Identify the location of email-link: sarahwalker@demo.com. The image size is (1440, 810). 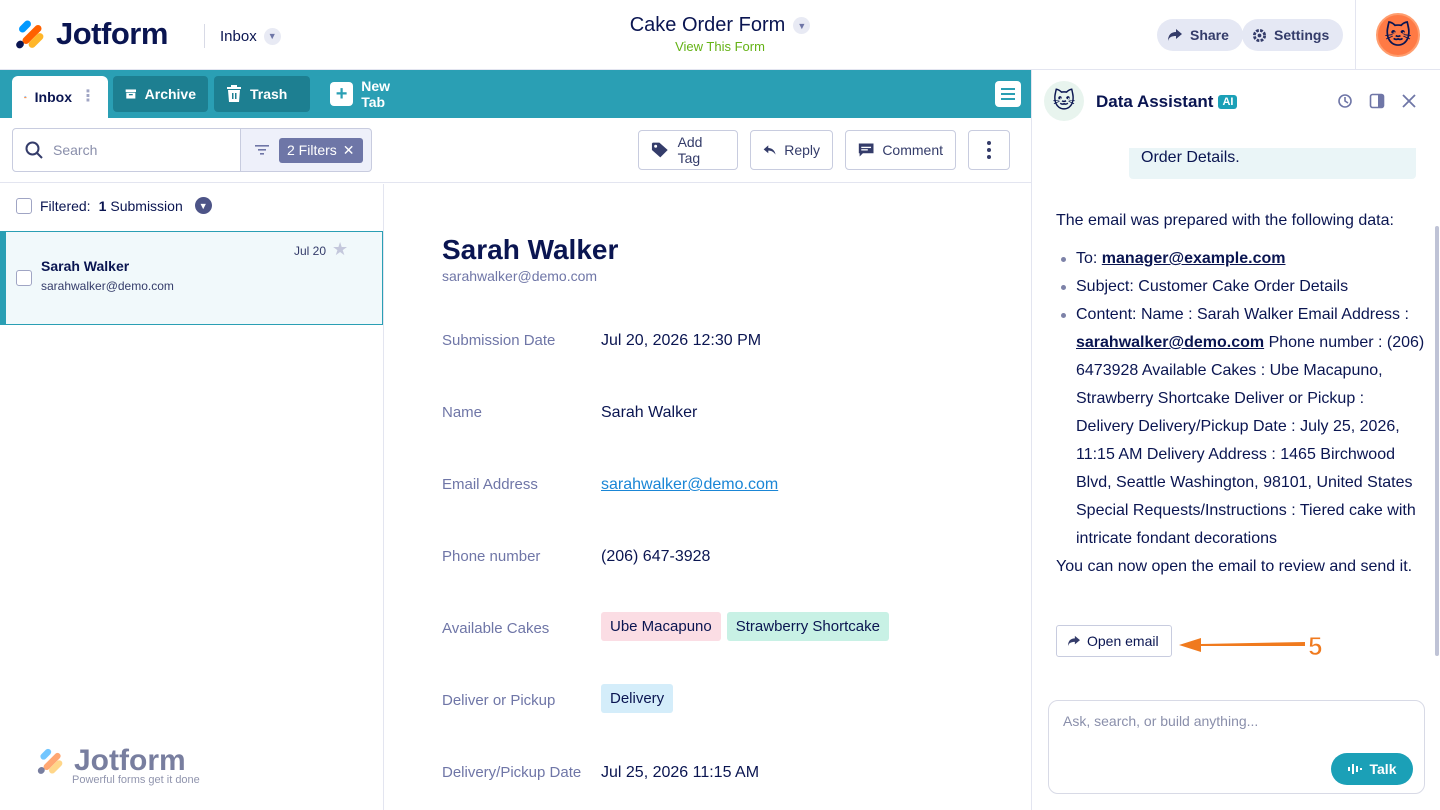
(689, 484).